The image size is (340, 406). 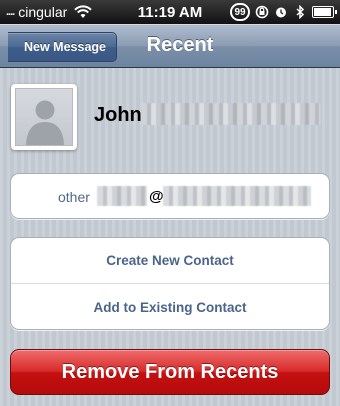 What do you see at coordinates (324, 12) in the screenshot?
I see `battery-icon` at bounding box center [324, 12].